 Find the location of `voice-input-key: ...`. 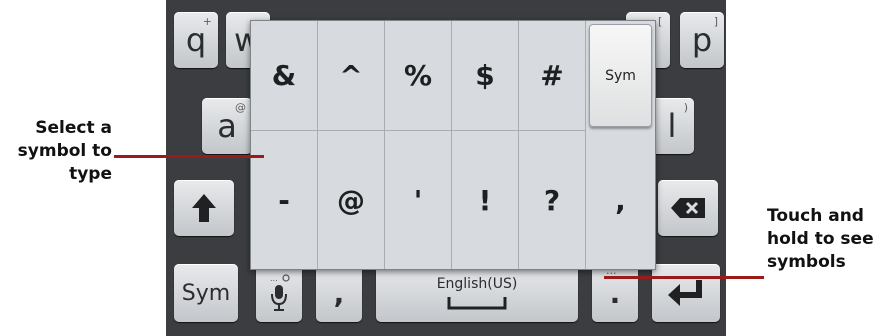

voice-input-key: ... is located at coordinates (279, 293).